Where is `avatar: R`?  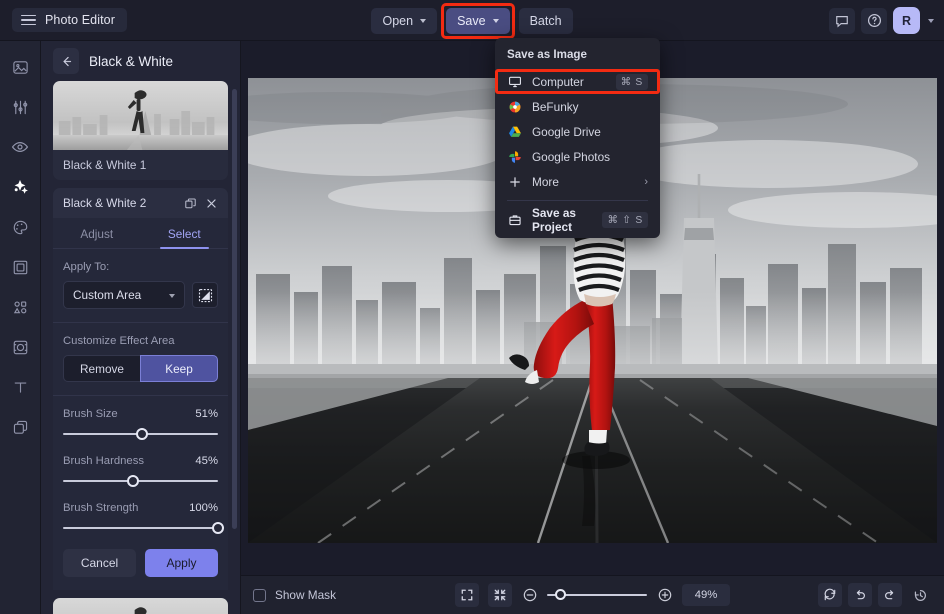 avatar: R is located at coordinates (906, 20).